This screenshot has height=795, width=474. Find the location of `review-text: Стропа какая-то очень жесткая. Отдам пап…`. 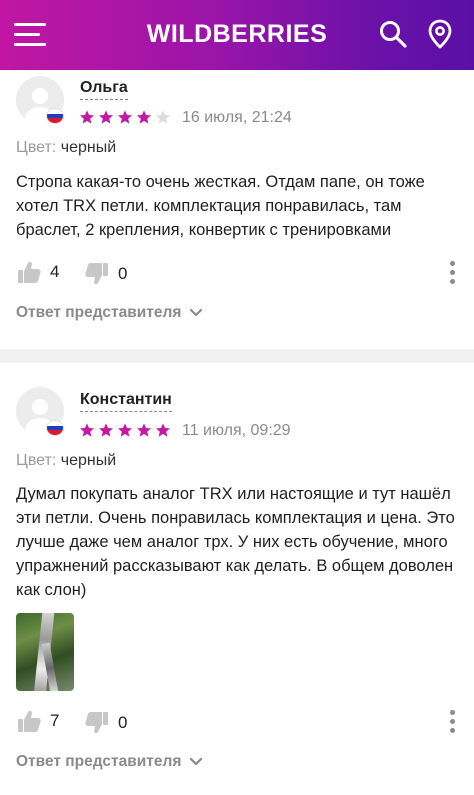

review-text: Стропа какая-то очень жесткая. Отдам пап… is located at coordinates (220, 206).